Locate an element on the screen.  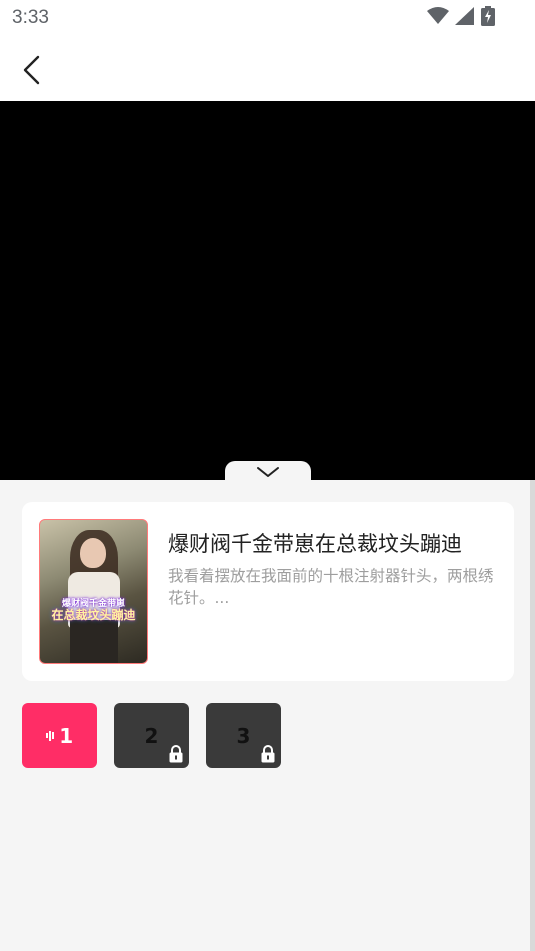
cover-title-line2: 在总裁坟头蹦迪 is located at coordinates (93, 615).